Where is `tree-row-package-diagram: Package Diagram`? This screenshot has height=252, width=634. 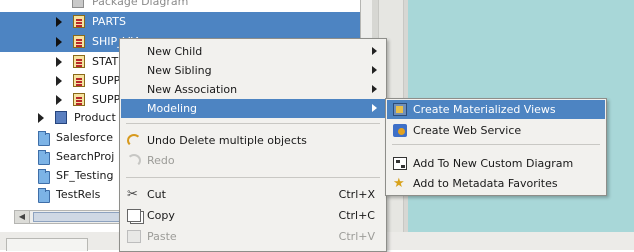
tree-row-package-diagram: Package Diagram is located at coordinates (186, 6).